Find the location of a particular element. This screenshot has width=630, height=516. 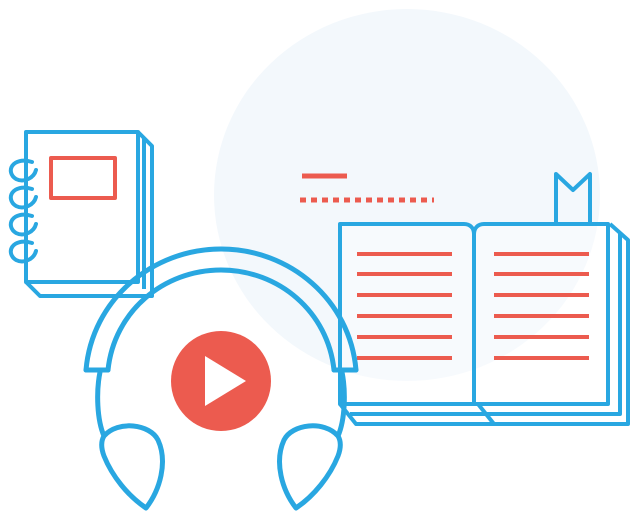

right-ear-cup is located at coordinates (310, 467).